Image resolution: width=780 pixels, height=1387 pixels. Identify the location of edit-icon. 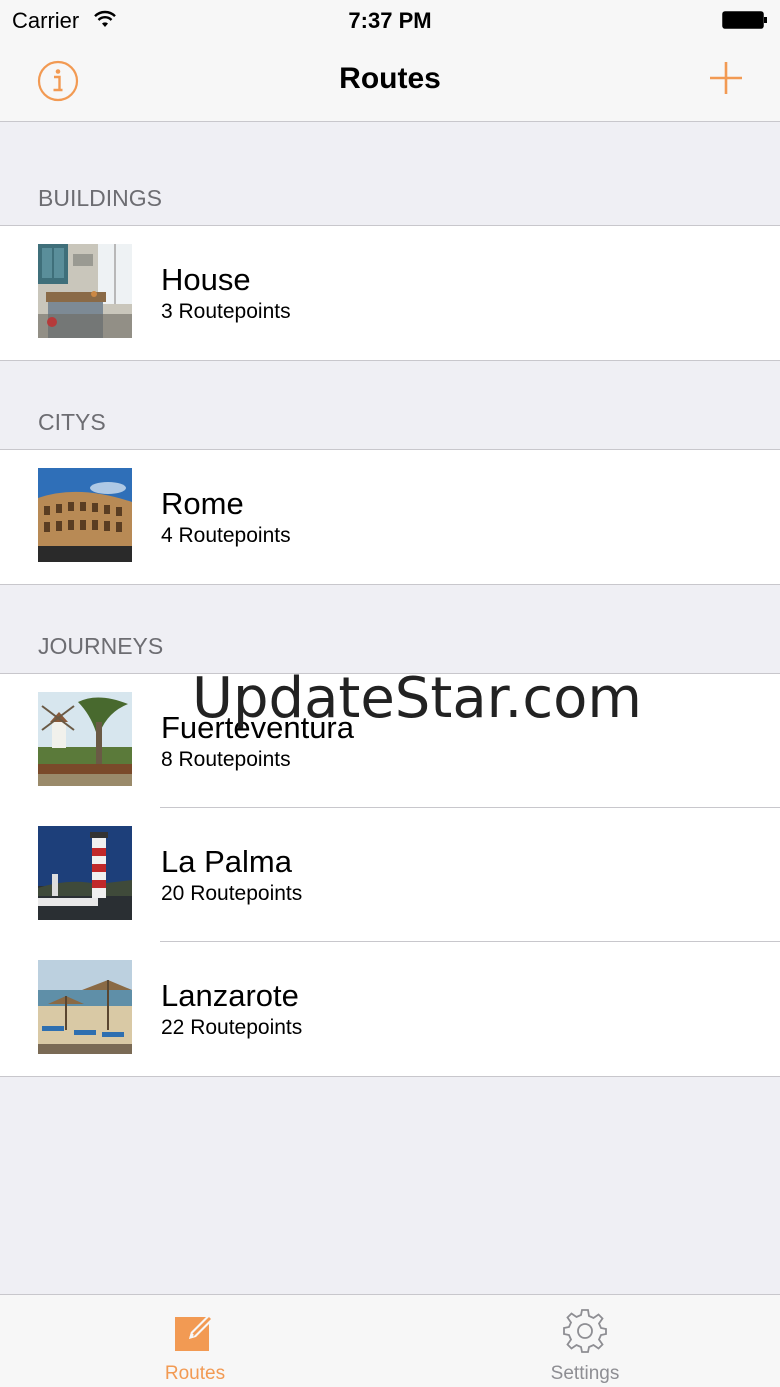
(195, 1331).